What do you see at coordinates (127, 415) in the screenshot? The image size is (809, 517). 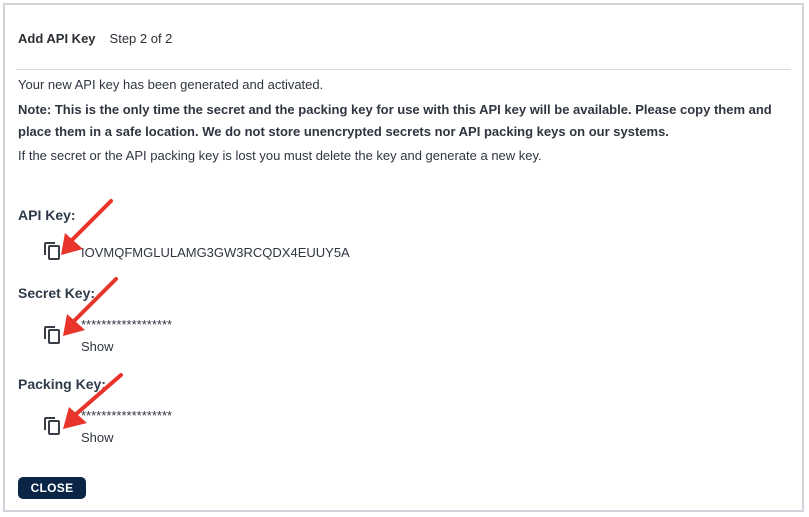 I see `packing-key-masked: ******************` at bounding box center [127, 415].